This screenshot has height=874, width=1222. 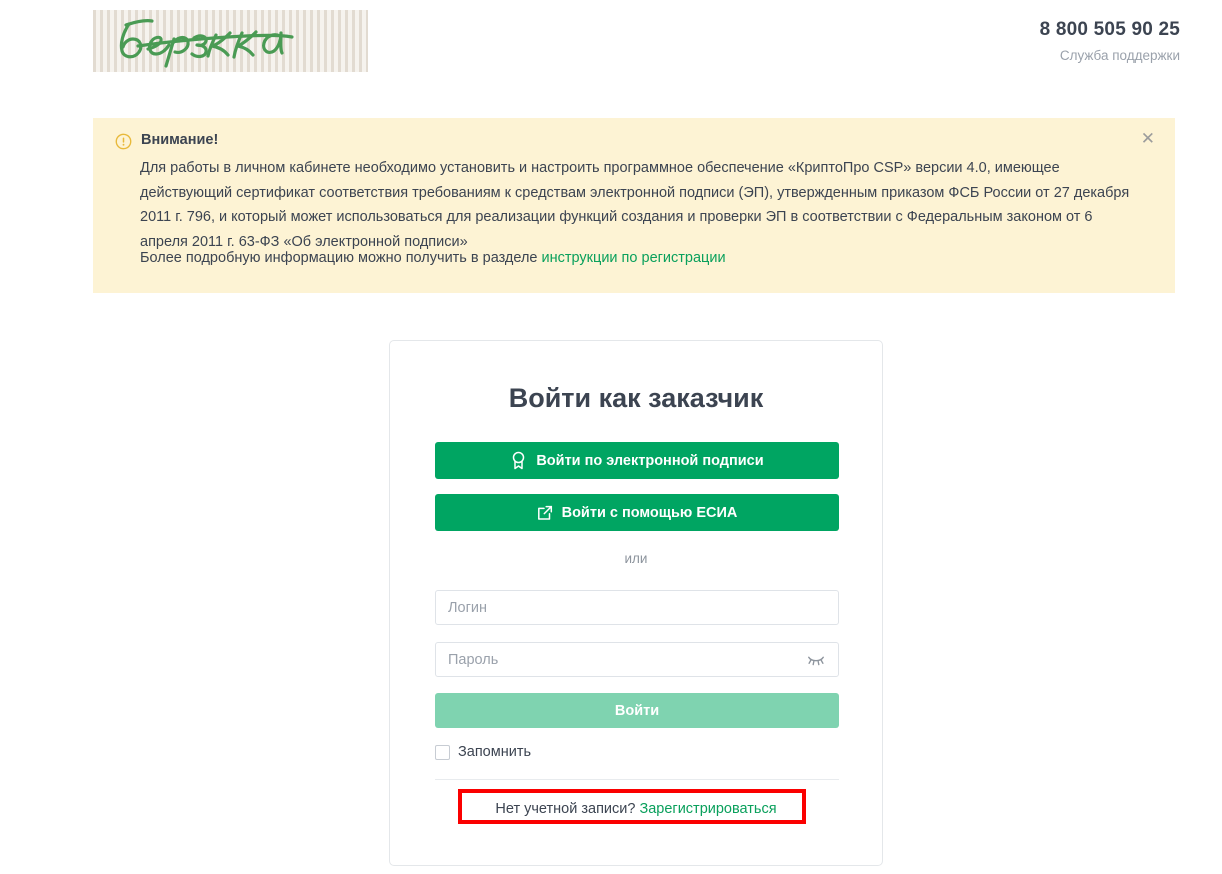 I want to click on page-title: Войти как заказчик, so click(x=636, y=398).